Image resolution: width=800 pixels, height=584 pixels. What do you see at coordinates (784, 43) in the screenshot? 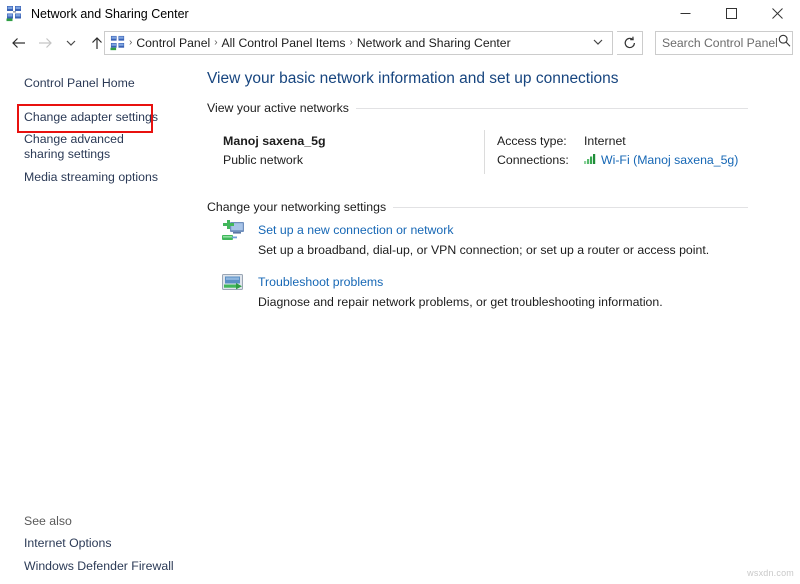
I see `search-icon` at bounding box center [784, 43].